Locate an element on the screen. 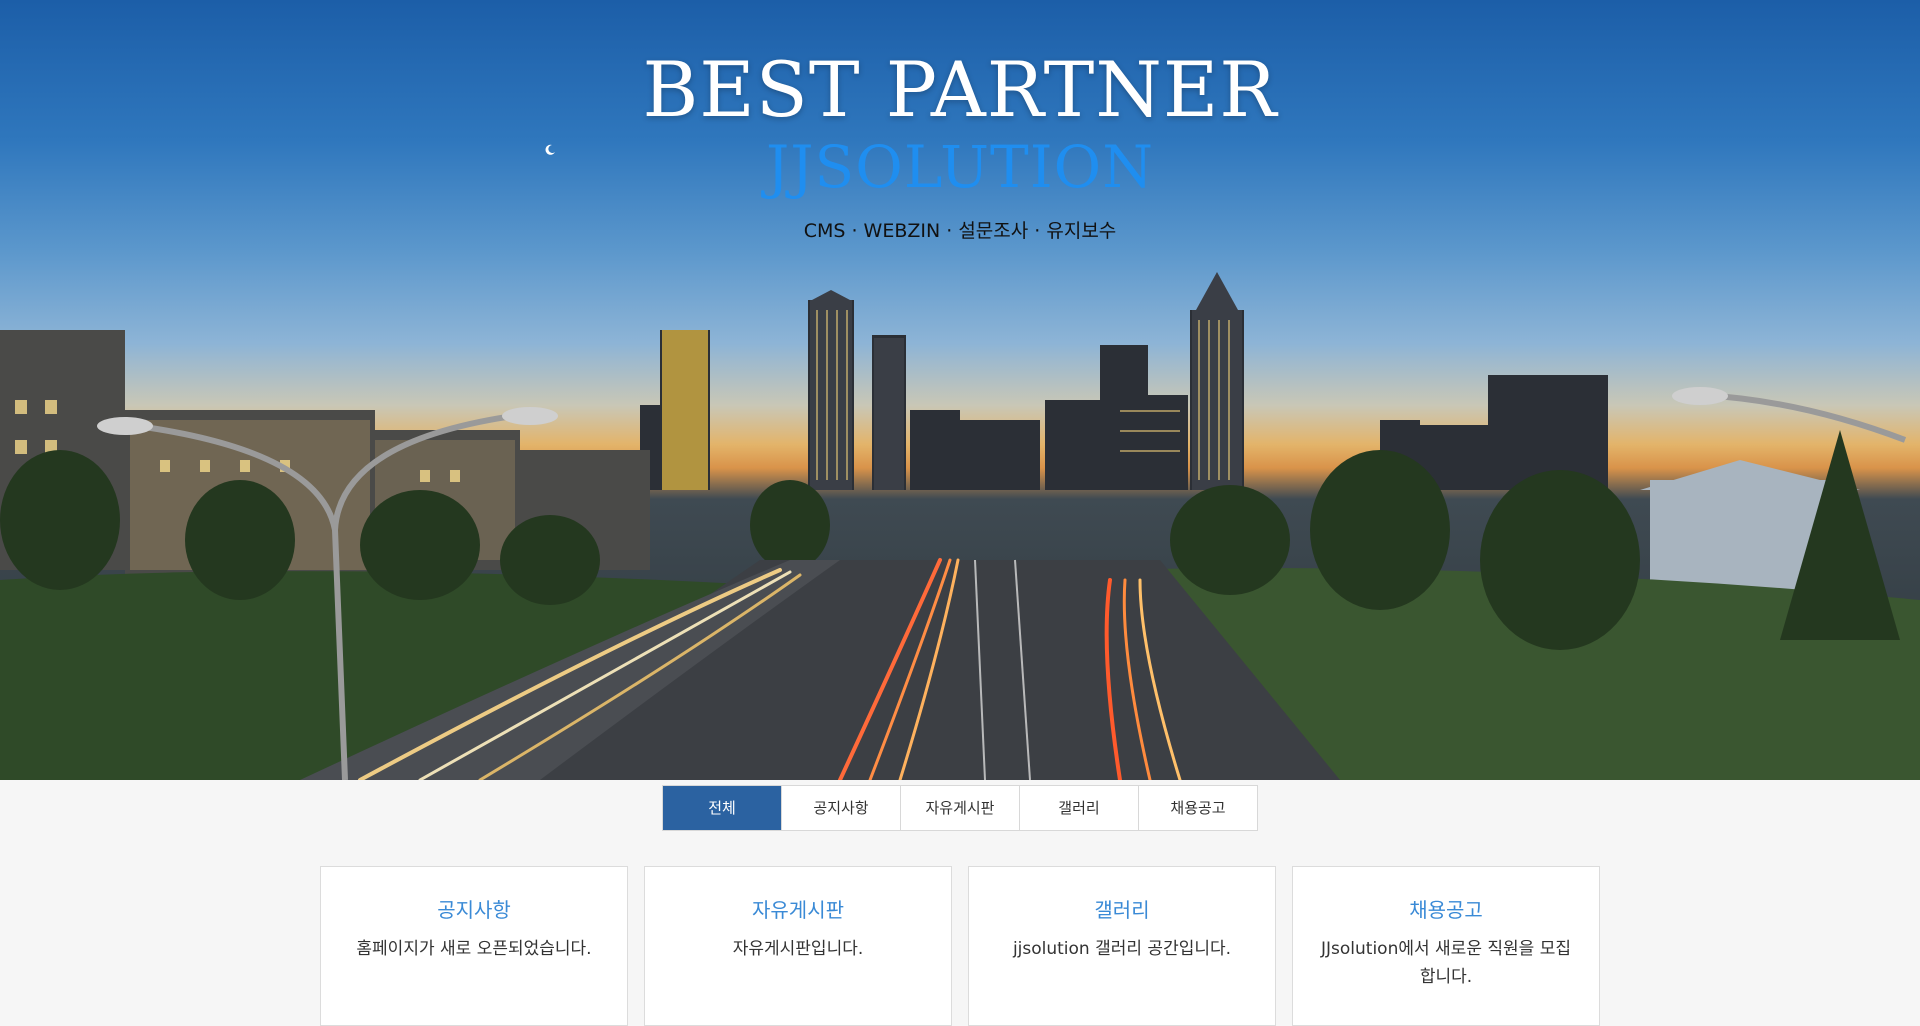 Image resolution: width=1920 pixels, height=1026 pixels. card-description: 자유게시판입니다. is located at coordinates (798, 949).